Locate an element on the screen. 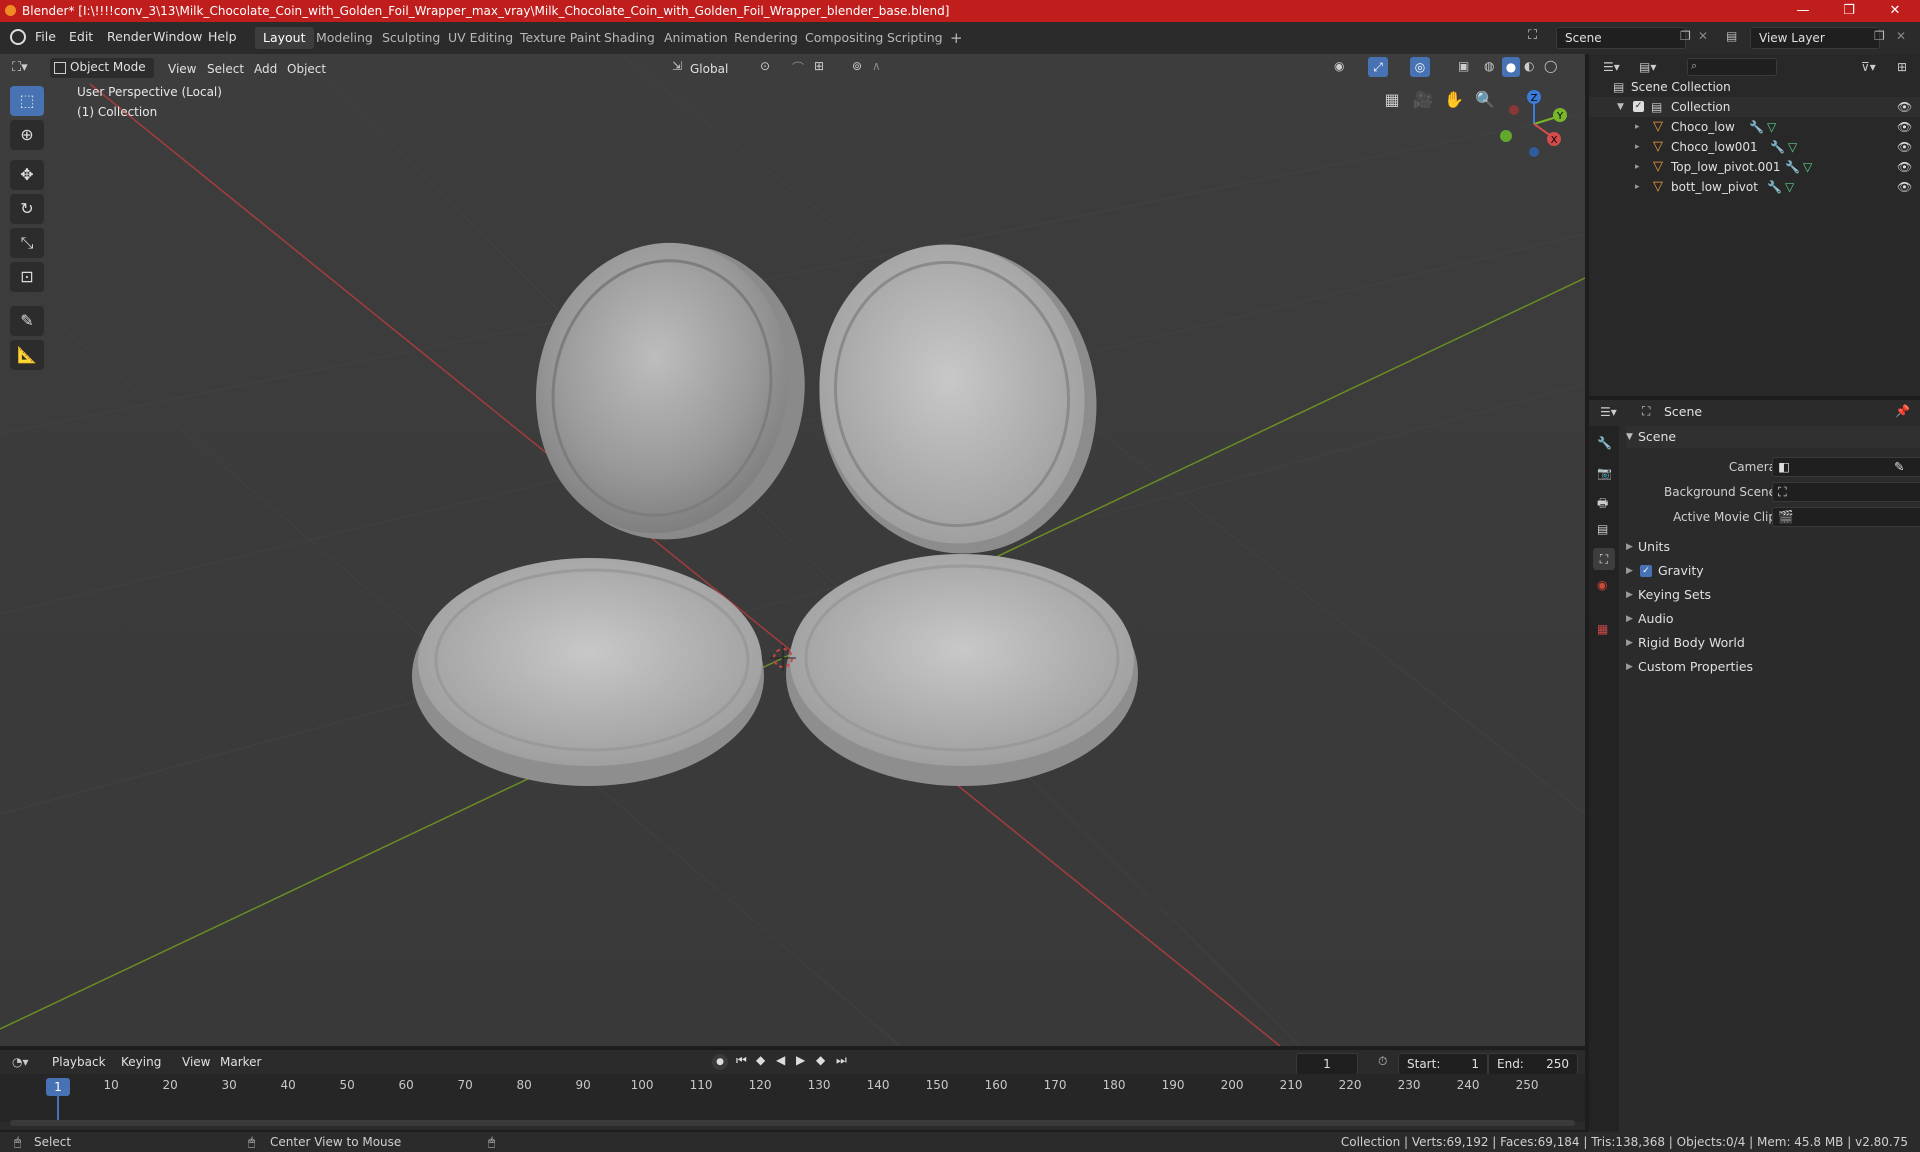  tab-shading: Shading is located at coordinates (629, 38).